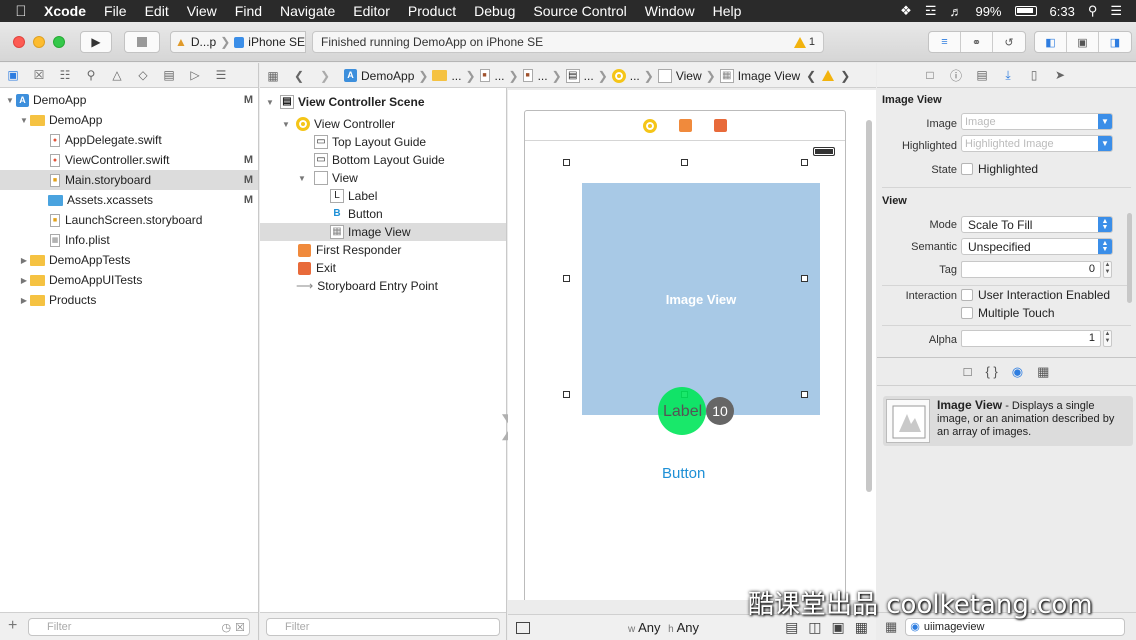 The height and width of the screenshot is (640, 1136). What do you see at coordinates (1037, 246) in the screenshot?
I see `semantic-select: Unspecified ▲ ▼` at bounding box center [1037, 246].